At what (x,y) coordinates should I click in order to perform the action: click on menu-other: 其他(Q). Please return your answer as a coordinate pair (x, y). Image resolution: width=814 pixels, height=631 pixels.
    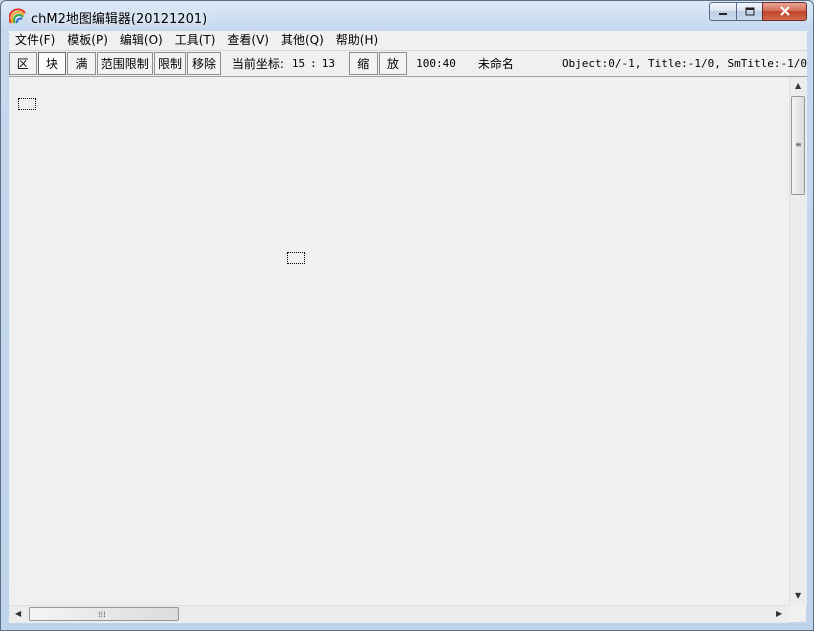
    Looking at the image, I should click on (302, 40).